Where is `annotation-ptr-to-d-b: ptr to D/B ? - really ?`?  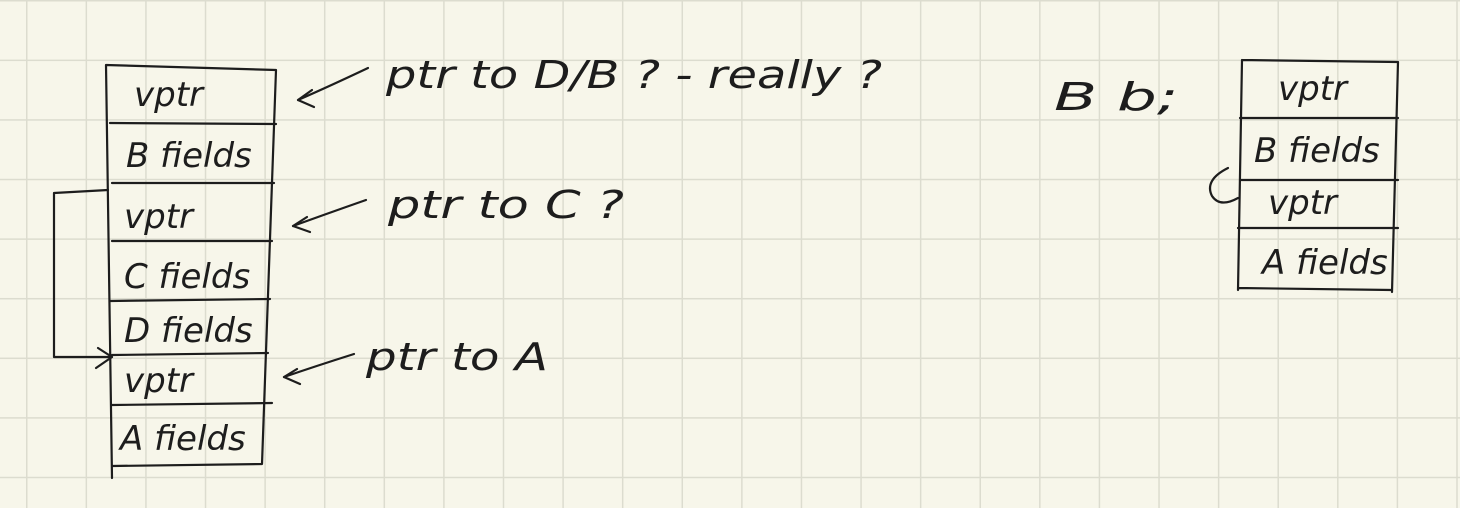 annotation-ptr-to-d-b: ptr to D/B ? - really ? is located at coordinates (633, 75).